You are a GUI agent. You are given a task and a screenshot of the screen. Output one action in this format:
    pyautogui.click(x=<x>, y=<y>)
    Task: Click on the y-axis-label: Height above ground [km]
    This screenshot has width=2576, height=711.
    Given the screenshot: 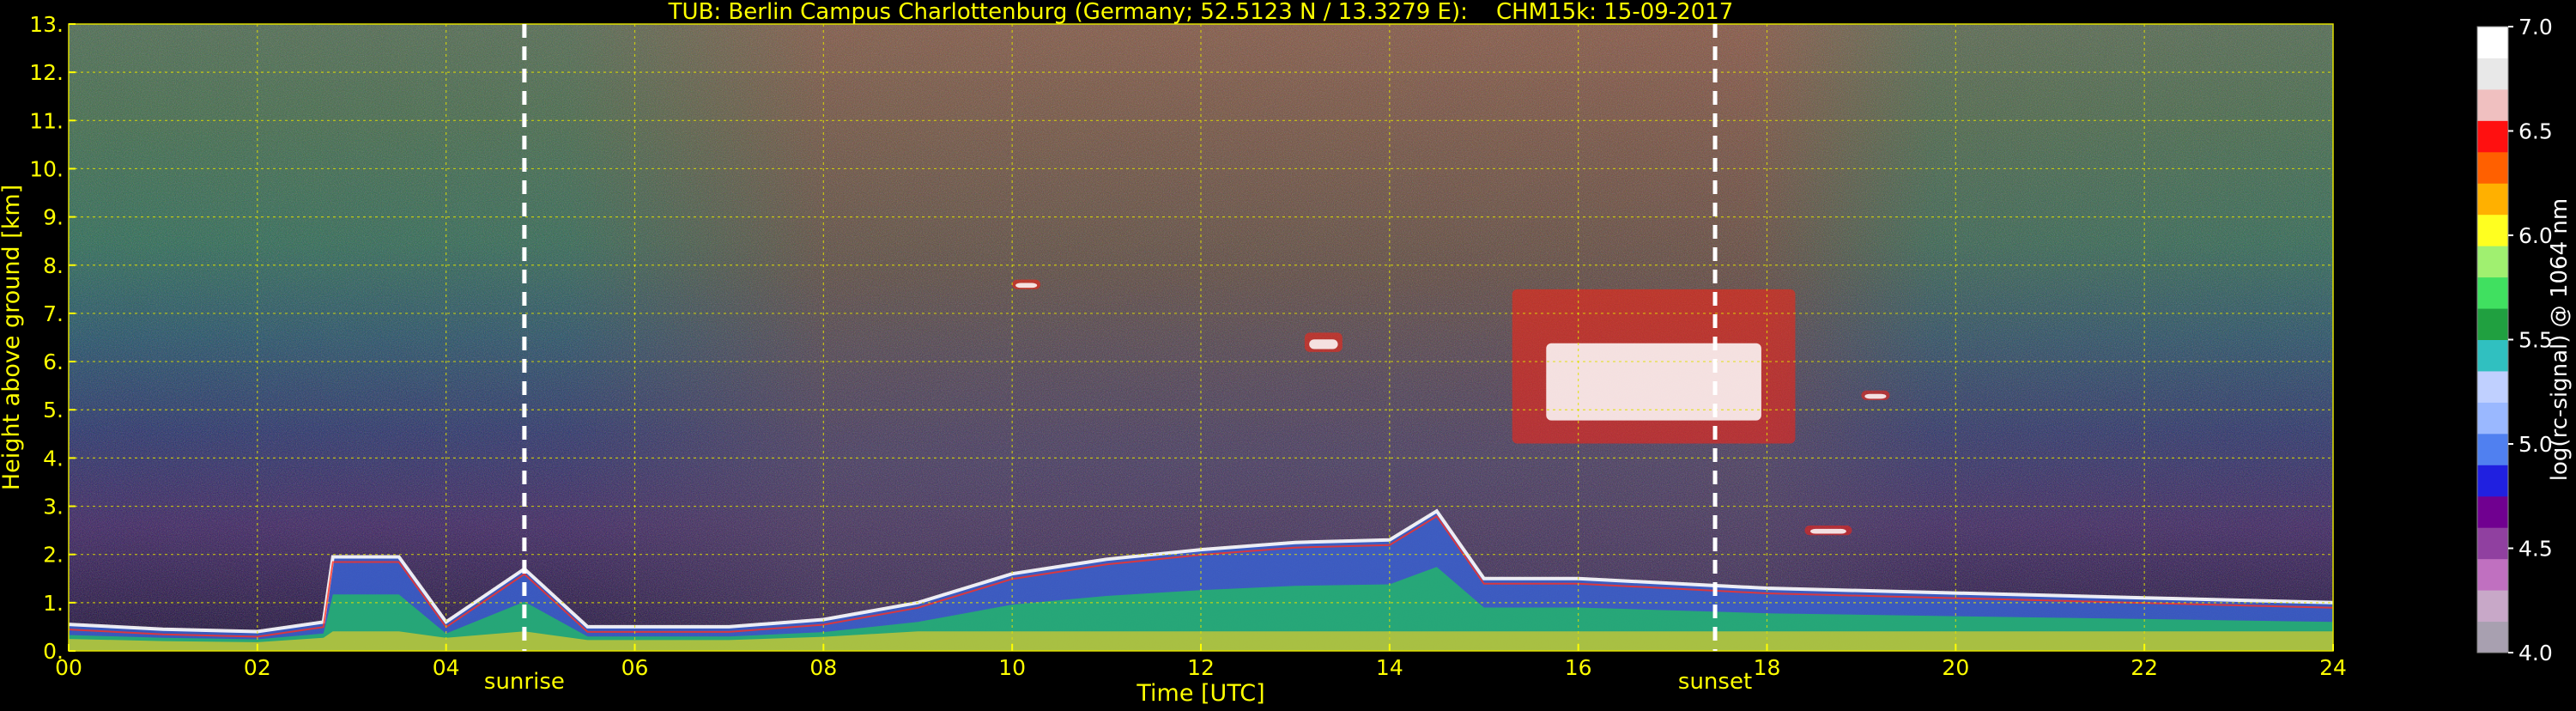 What is the action you would take?
    pyautogui.click(x=12, y=337)
    